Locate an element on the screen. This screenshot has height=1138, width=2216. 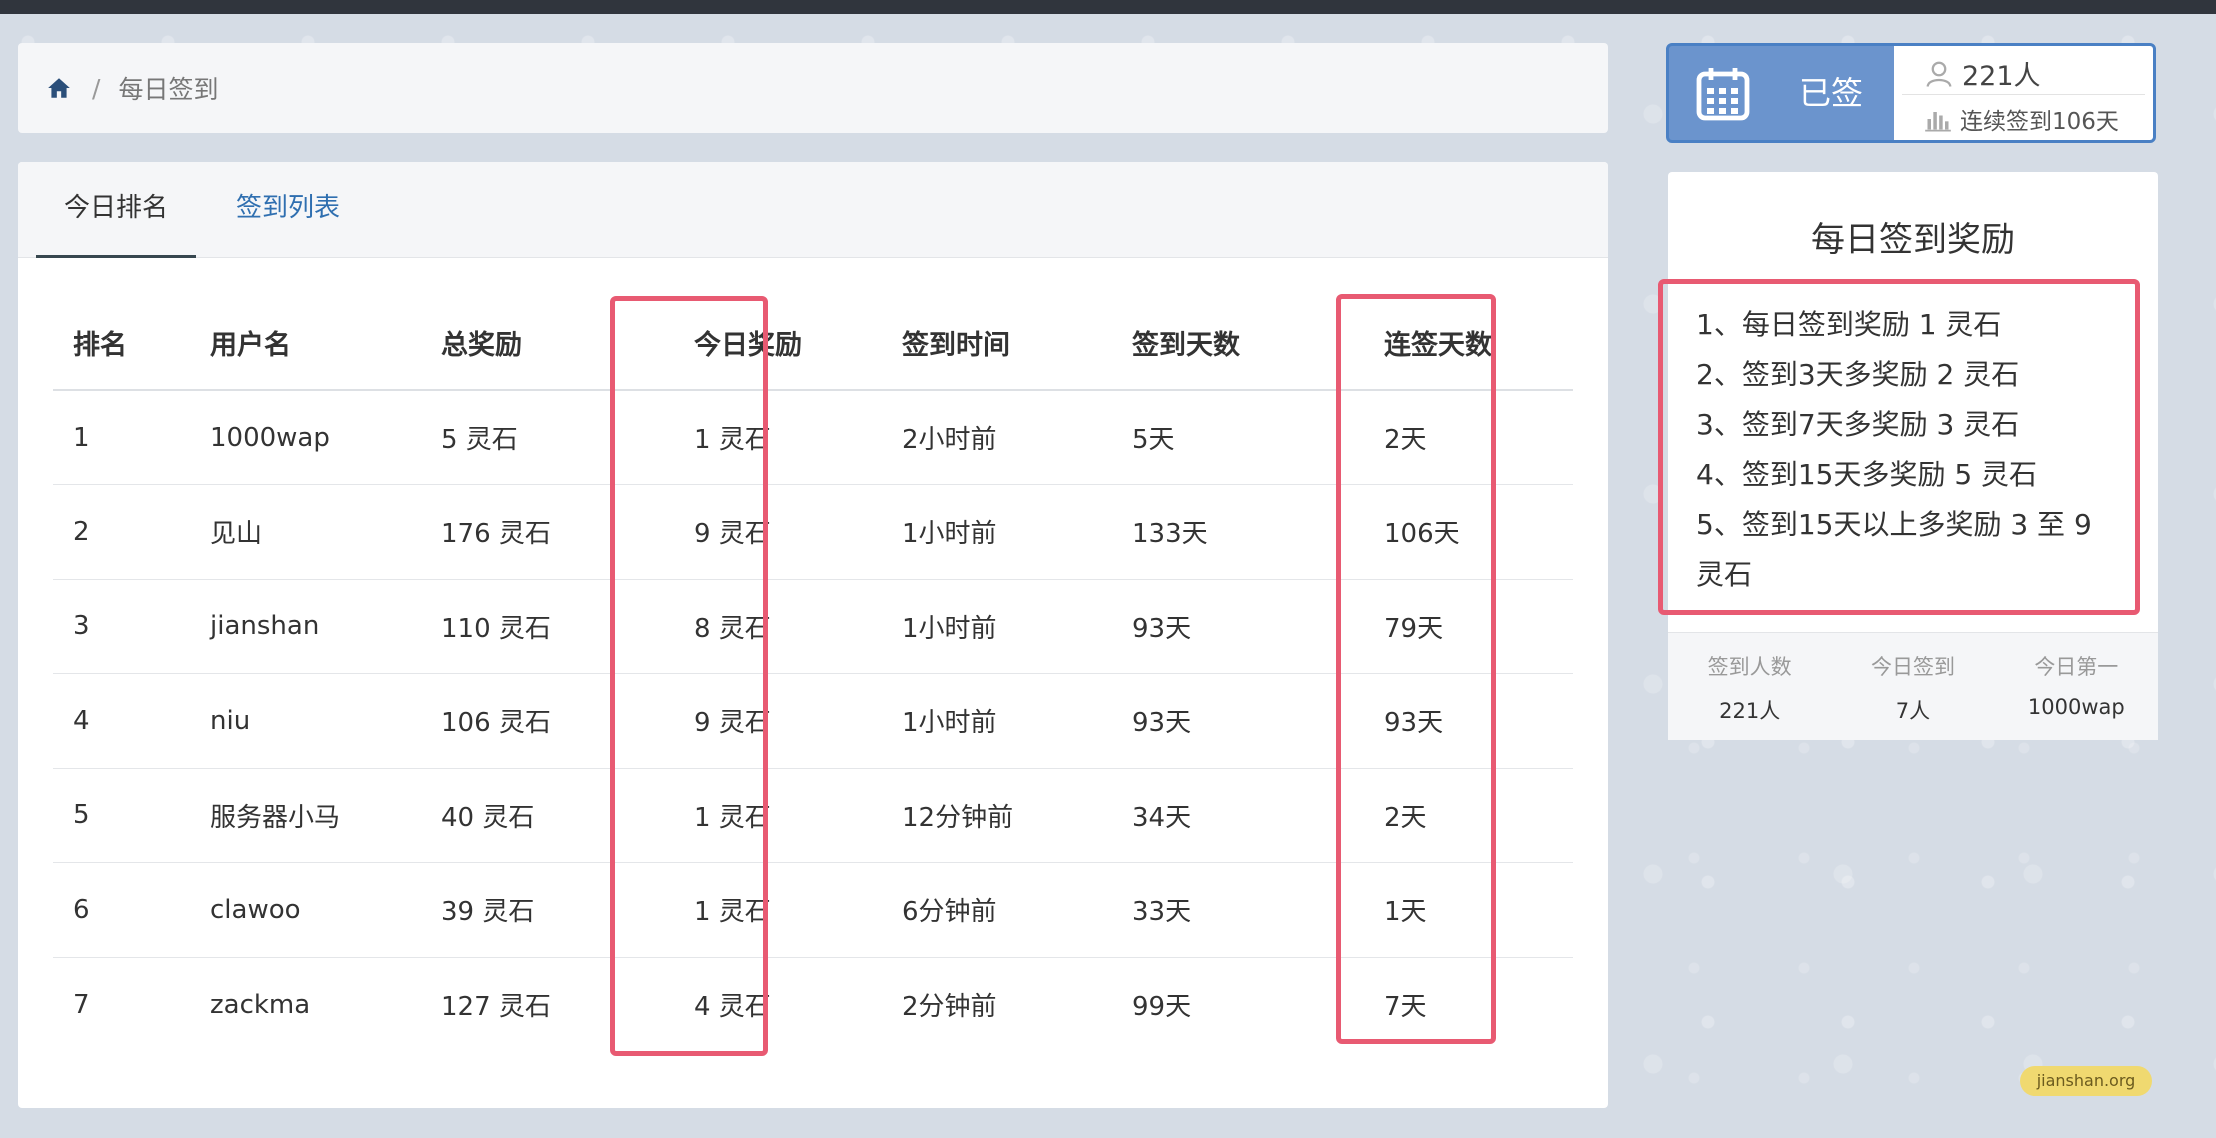
sign-status-box: 已签 221人 连续签到106天 is located at coordinates (1911, 93).